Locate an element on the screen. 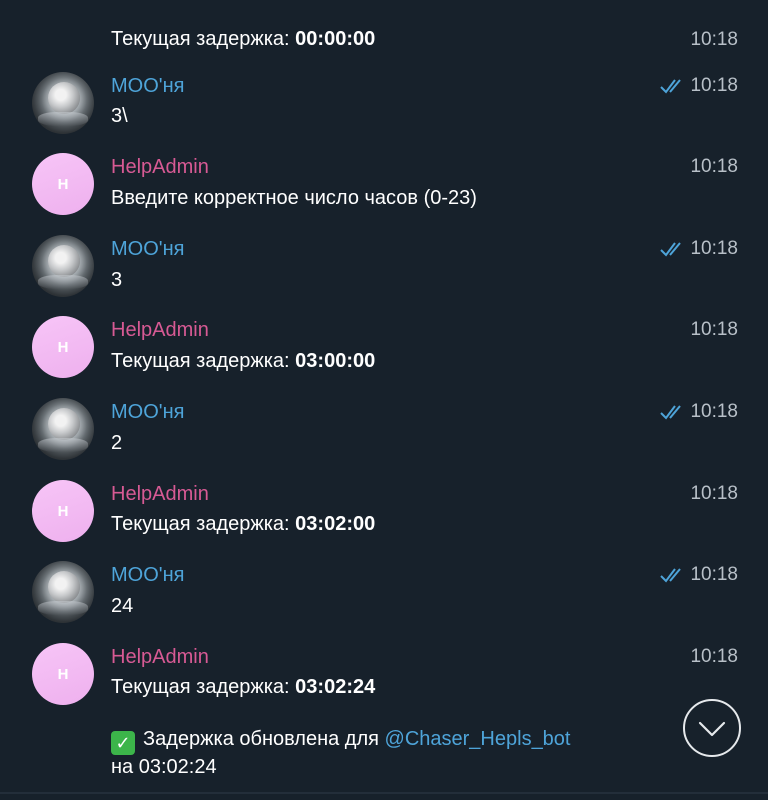  message-text: Введите корректное число часов (0-23) is located at coordinates (294, 198).